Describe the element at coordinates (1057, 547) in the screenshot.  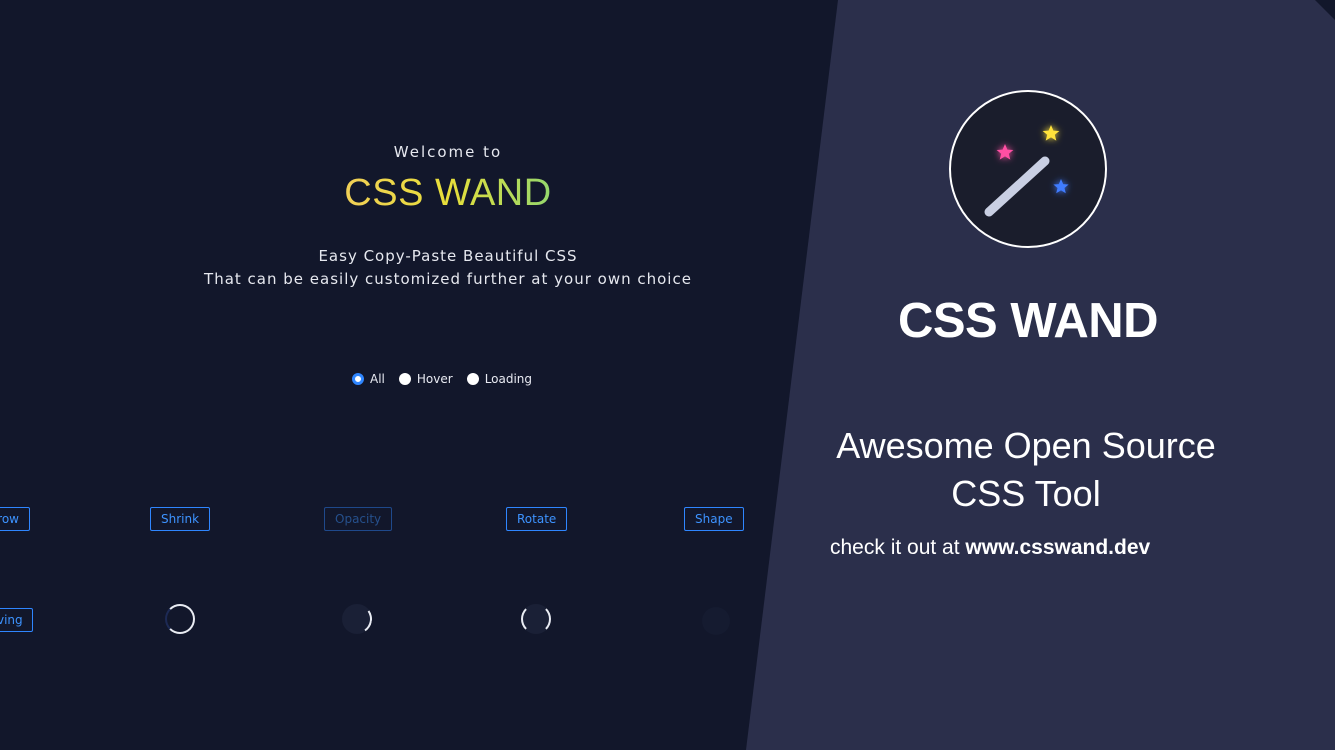
I see `promo-link-url: www.csswand.dev` at that location.